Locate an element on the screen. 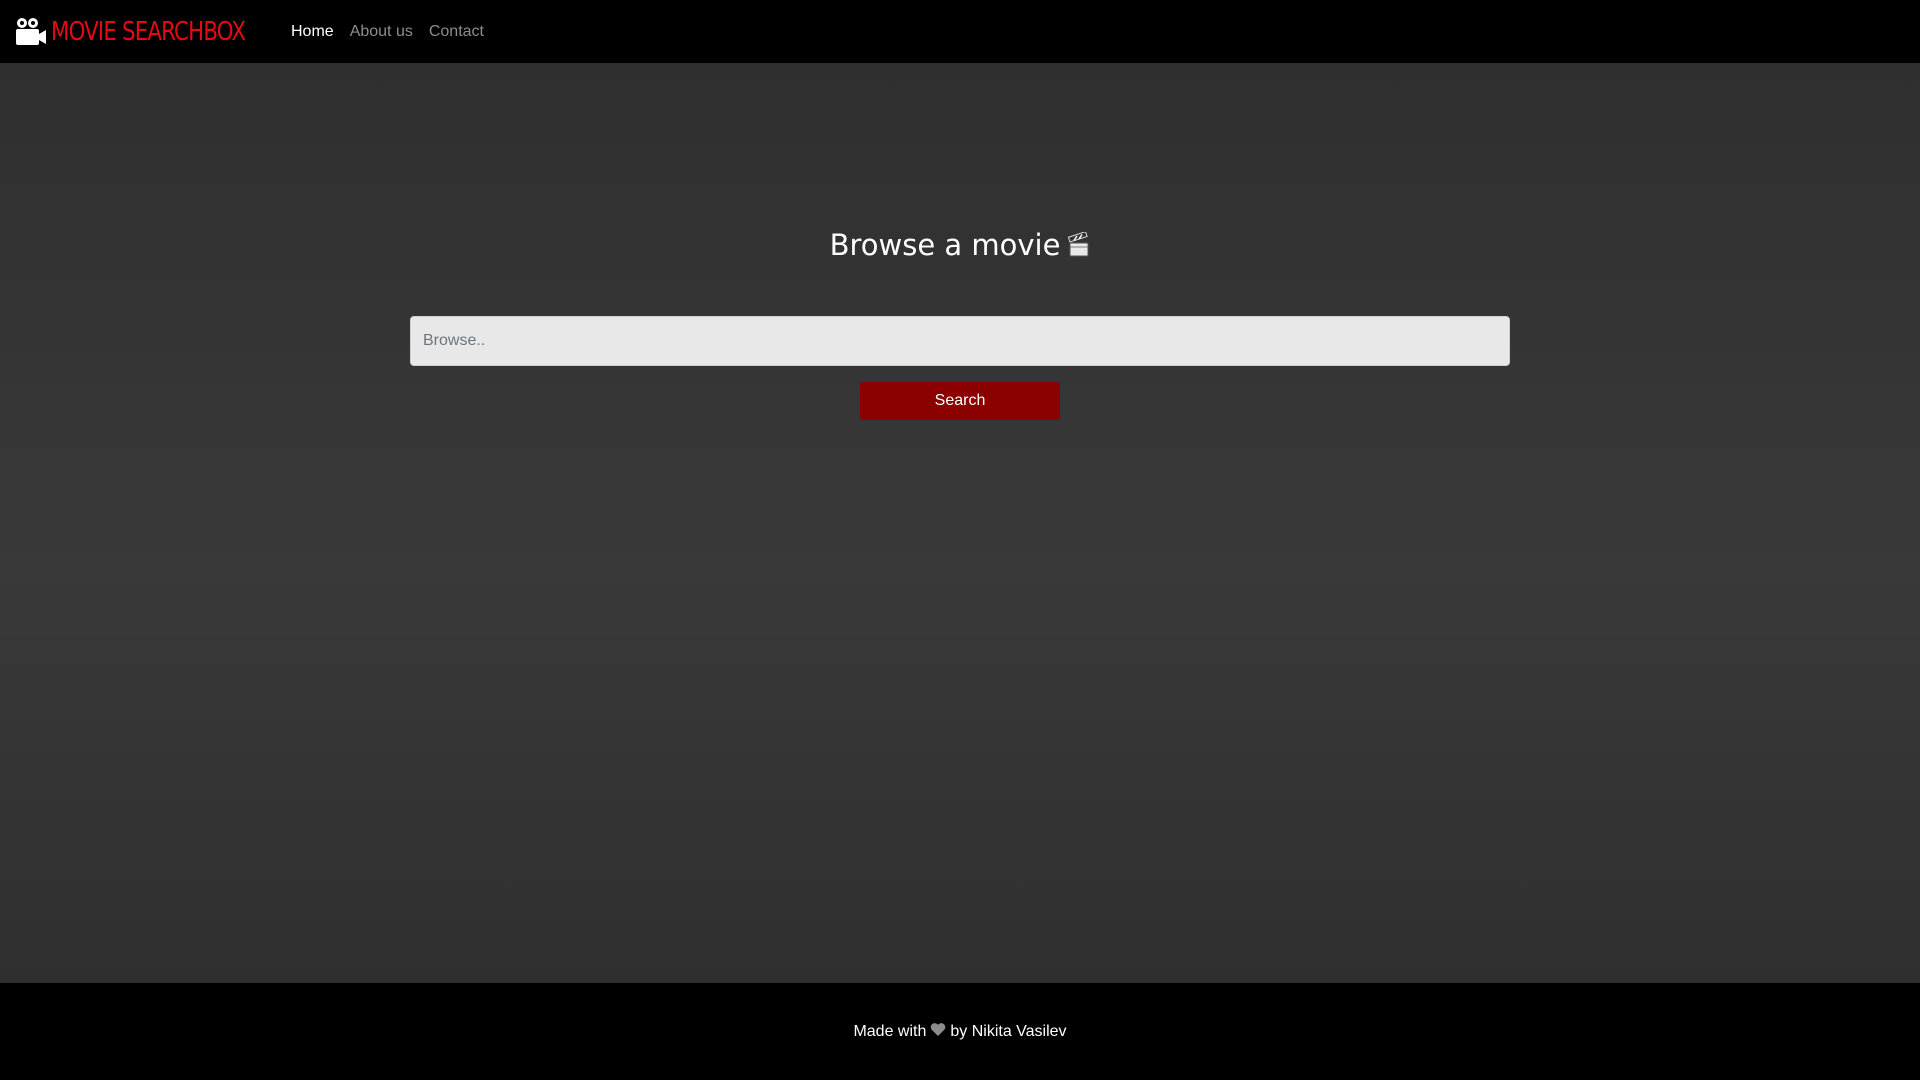 This screenshot has height=1080, width=1920. page-title-text: Browse a movie is located at coordinates (945, 245).